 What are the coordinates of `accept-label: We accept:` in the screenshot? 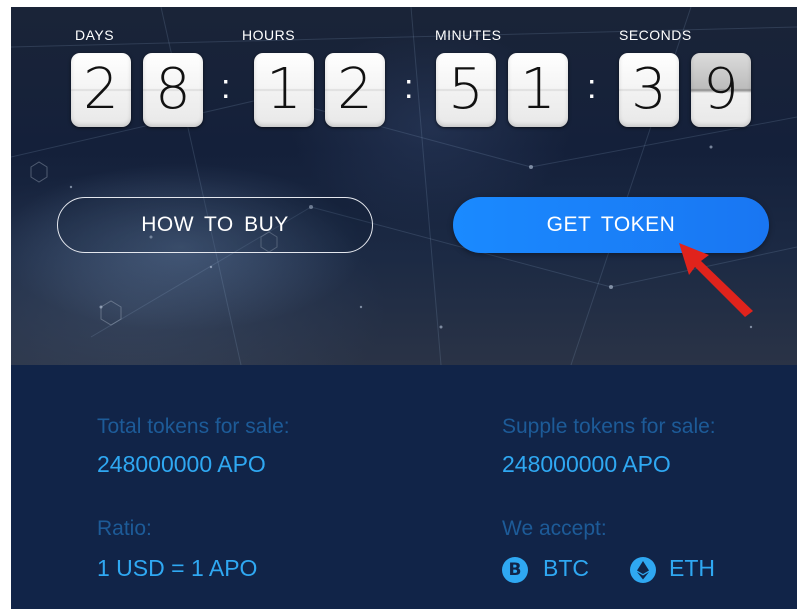 It's located at (554, 528).